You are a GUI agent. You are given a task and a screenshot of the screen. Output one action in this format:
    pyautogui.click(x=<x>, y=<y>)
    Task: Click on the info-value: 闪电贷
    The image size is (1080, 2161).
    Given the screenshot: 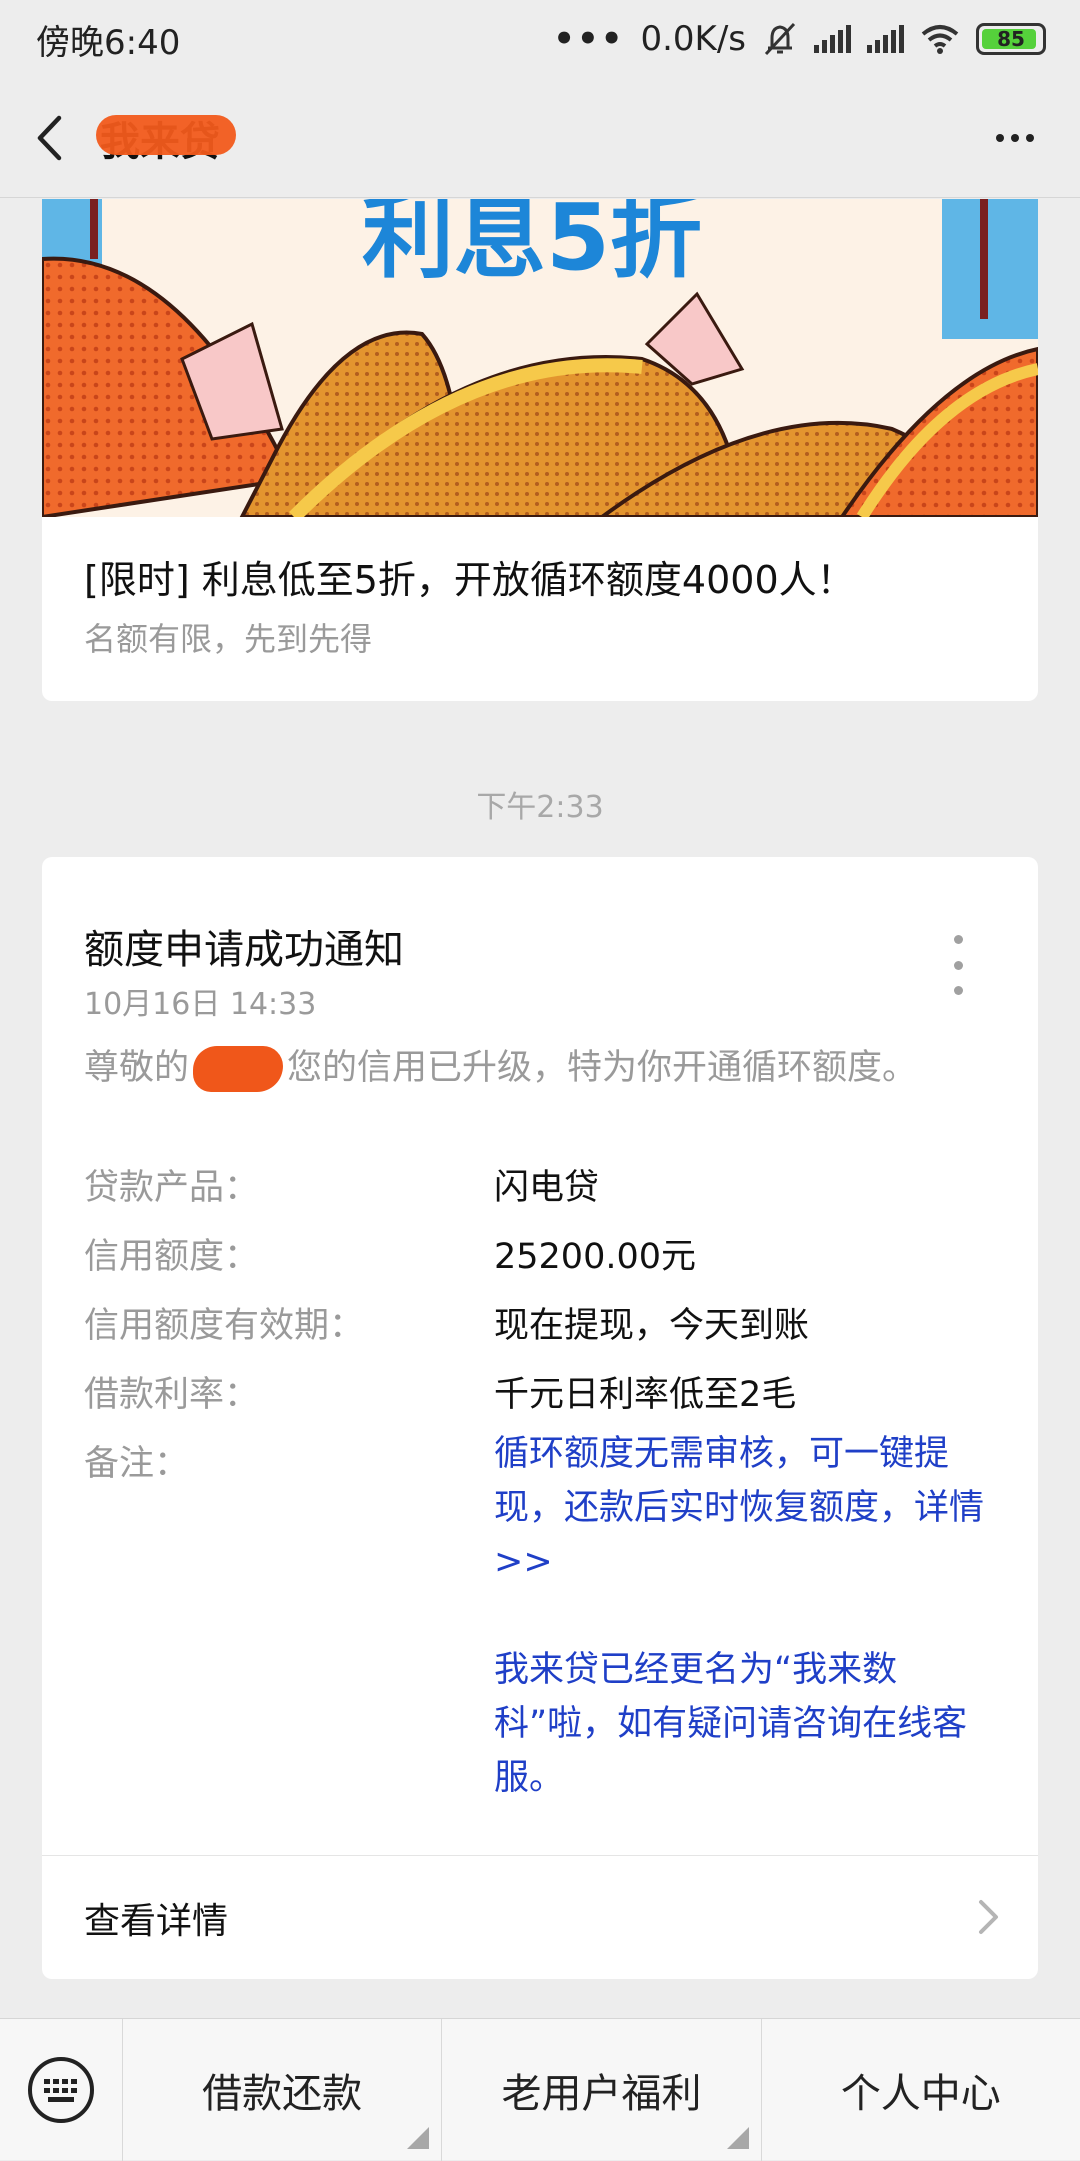 What is the action you would take?
    pyautogui.click(x=547, y=1188)
    